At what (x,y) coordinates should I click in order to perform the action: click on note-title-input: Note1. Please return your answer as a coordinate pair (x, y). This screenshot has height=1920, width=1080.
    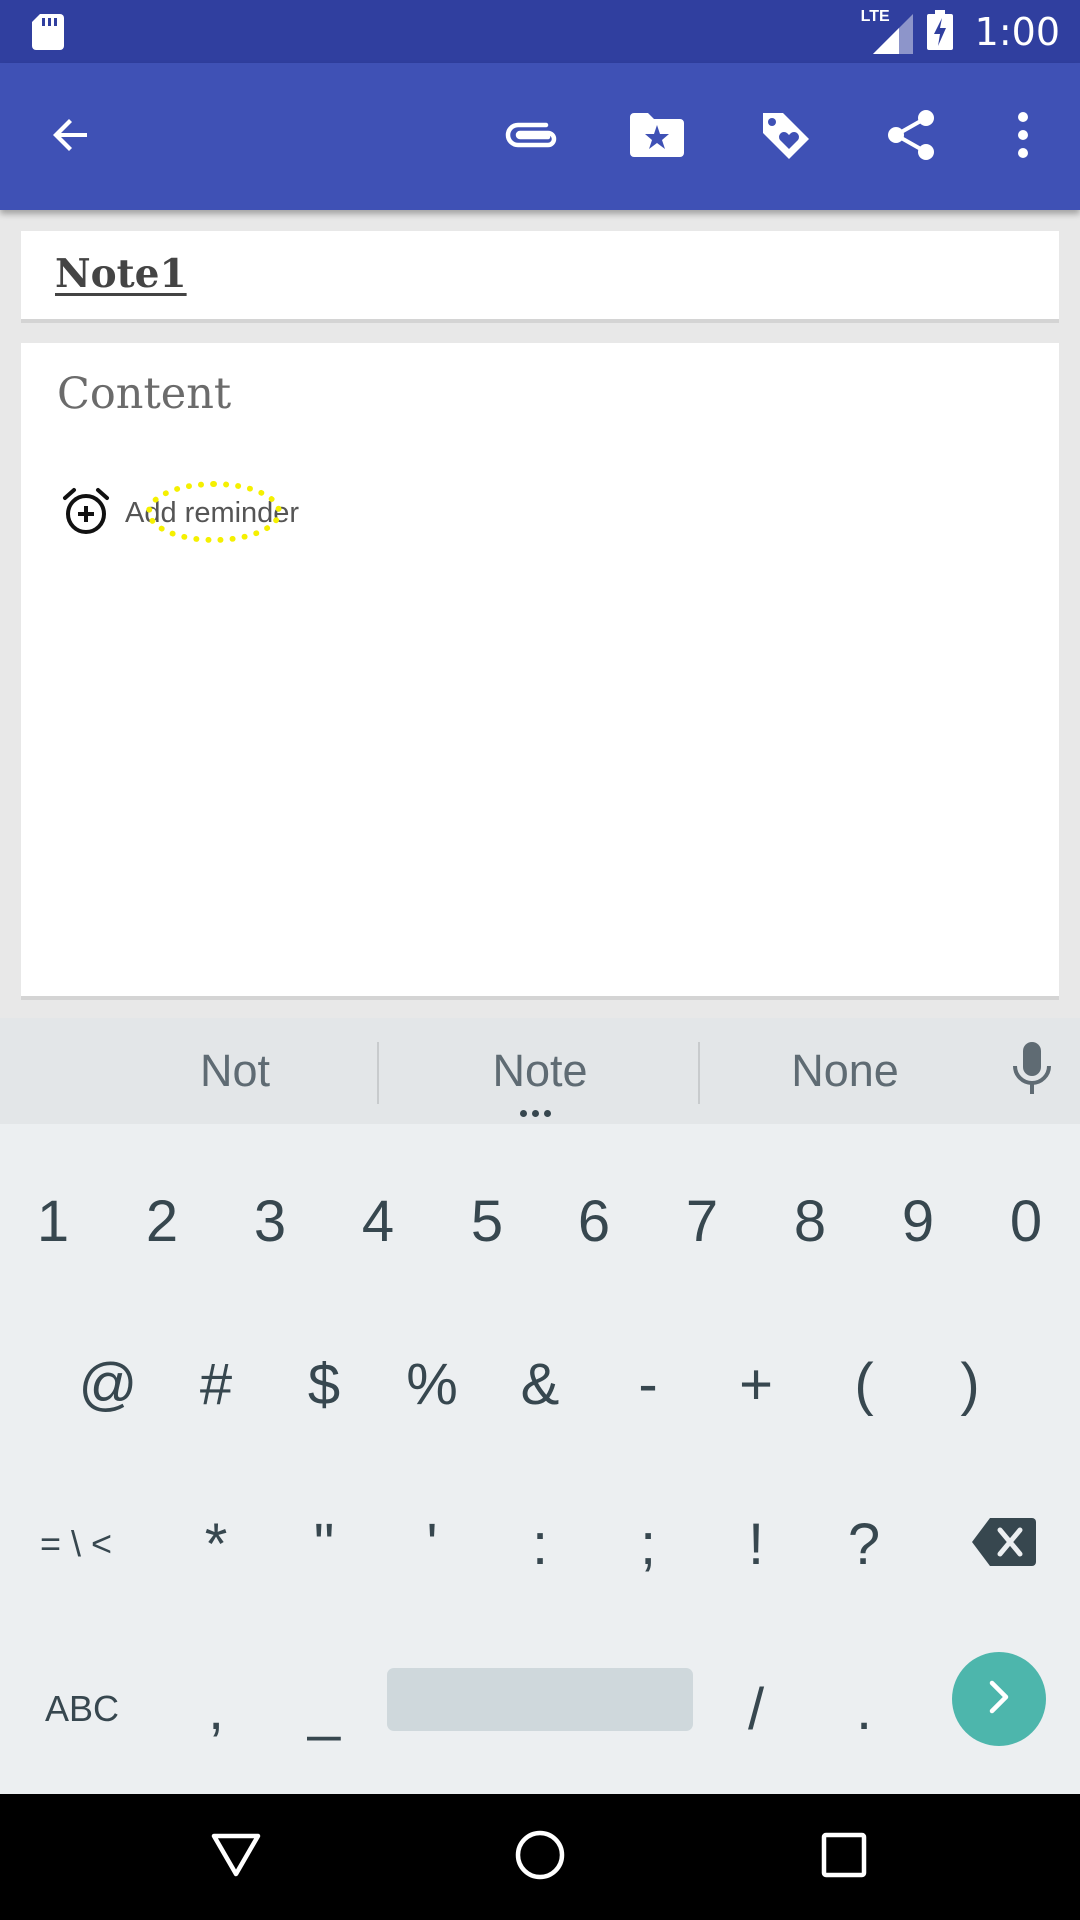
    Looking at the image, I should click on (121, 274).